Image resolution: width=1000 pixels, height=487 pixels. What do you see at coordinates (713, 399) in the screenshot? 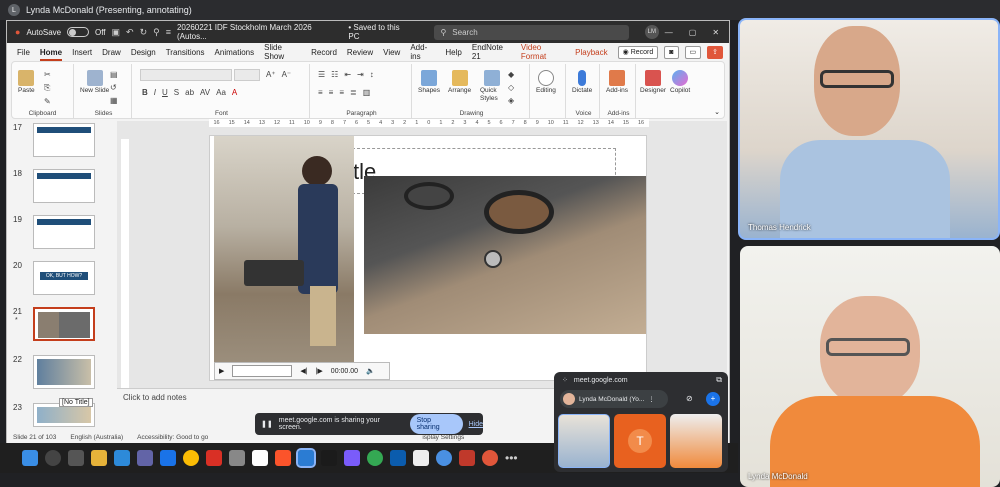
I see `add-icon: +` at bounding box center [713, 399].